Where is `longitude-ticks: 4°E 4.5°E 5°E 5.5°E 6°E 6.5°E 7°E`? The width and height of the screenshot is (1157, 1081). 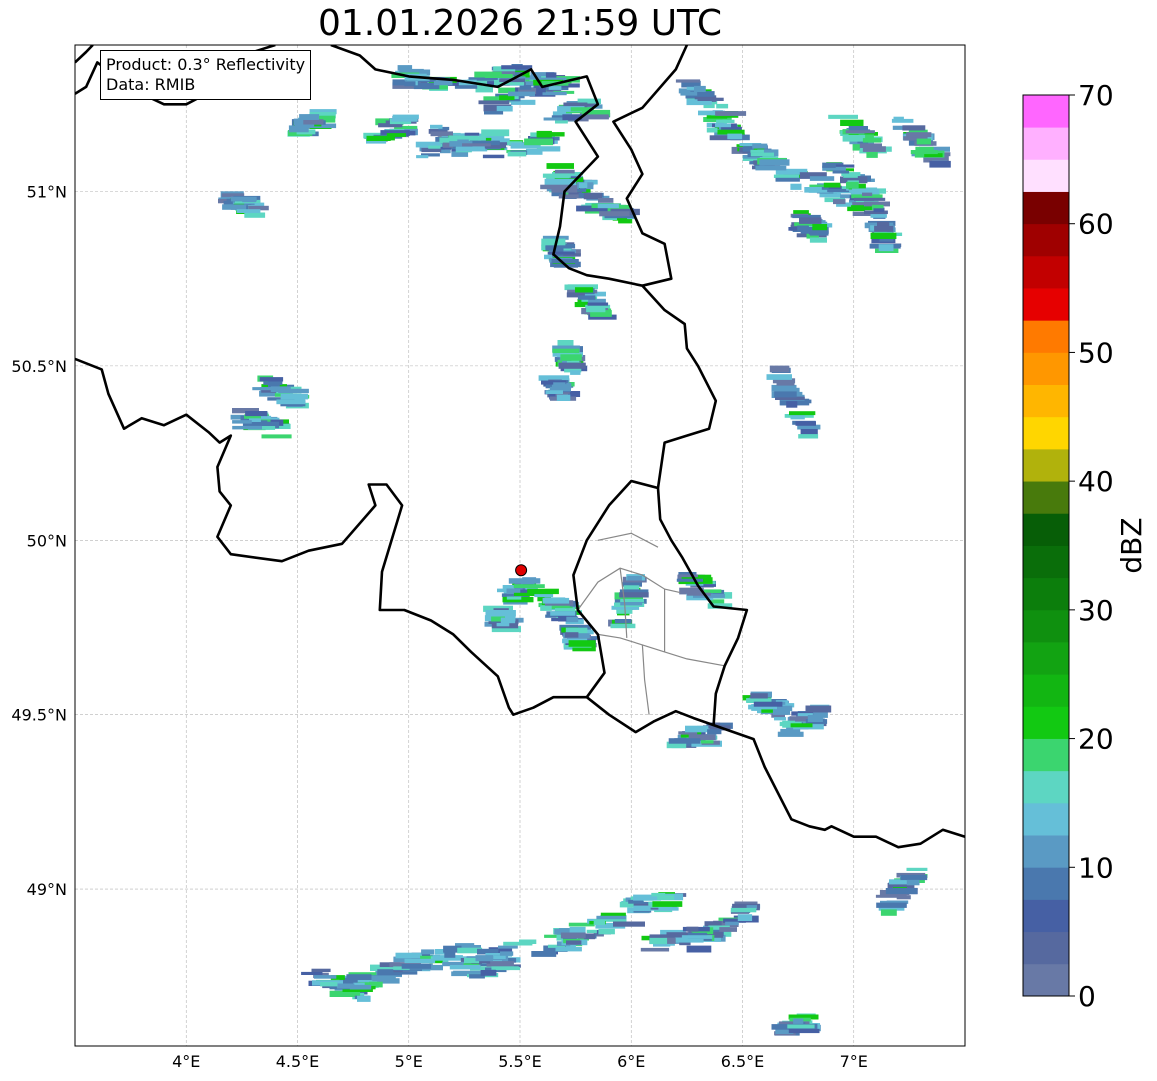 longitude-ticks: 4°E 4.5°E 5°E 5.5°E 6°E 6.5°E 7°E is located at coordinates (520, 1061).